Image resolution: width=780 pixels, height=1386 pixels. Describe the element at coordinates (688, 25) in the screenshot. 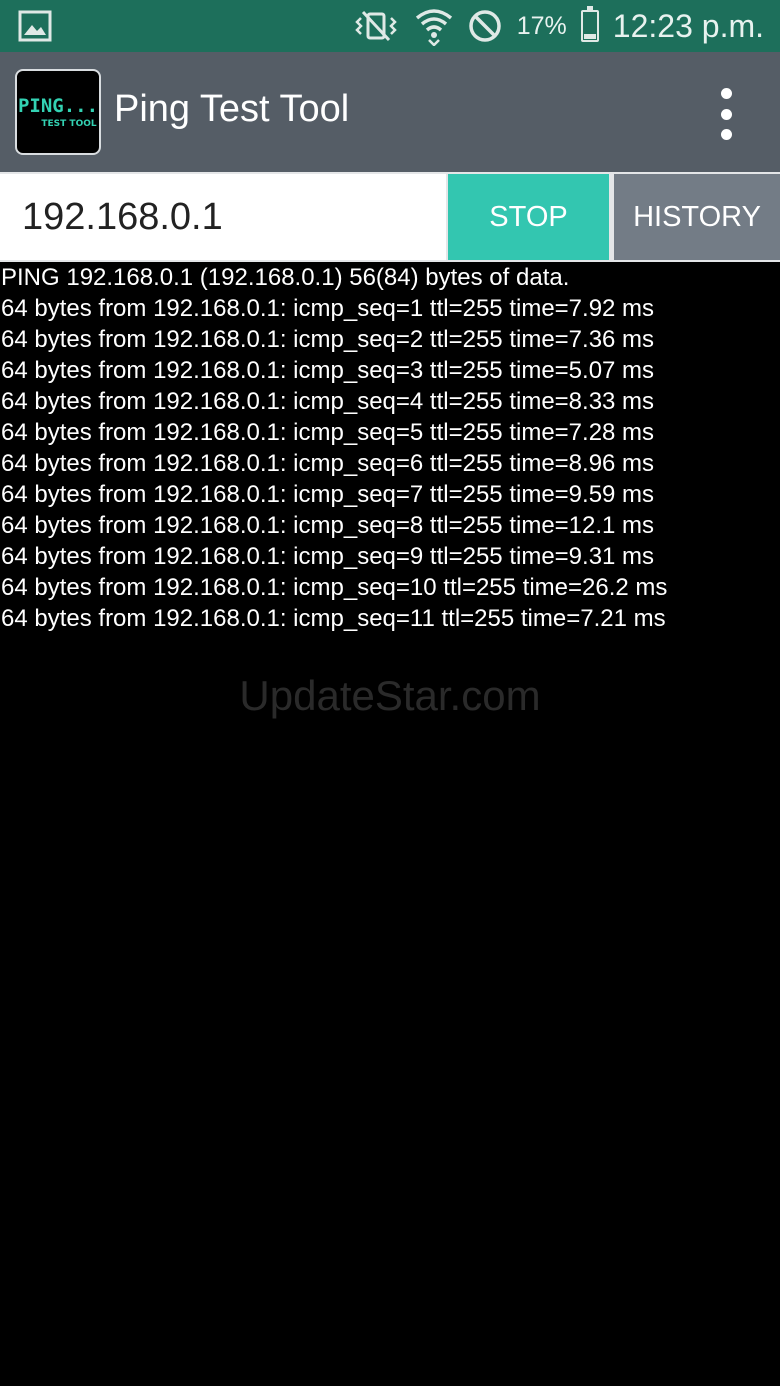

I see `clock: 12:23 p.m.` at that location.